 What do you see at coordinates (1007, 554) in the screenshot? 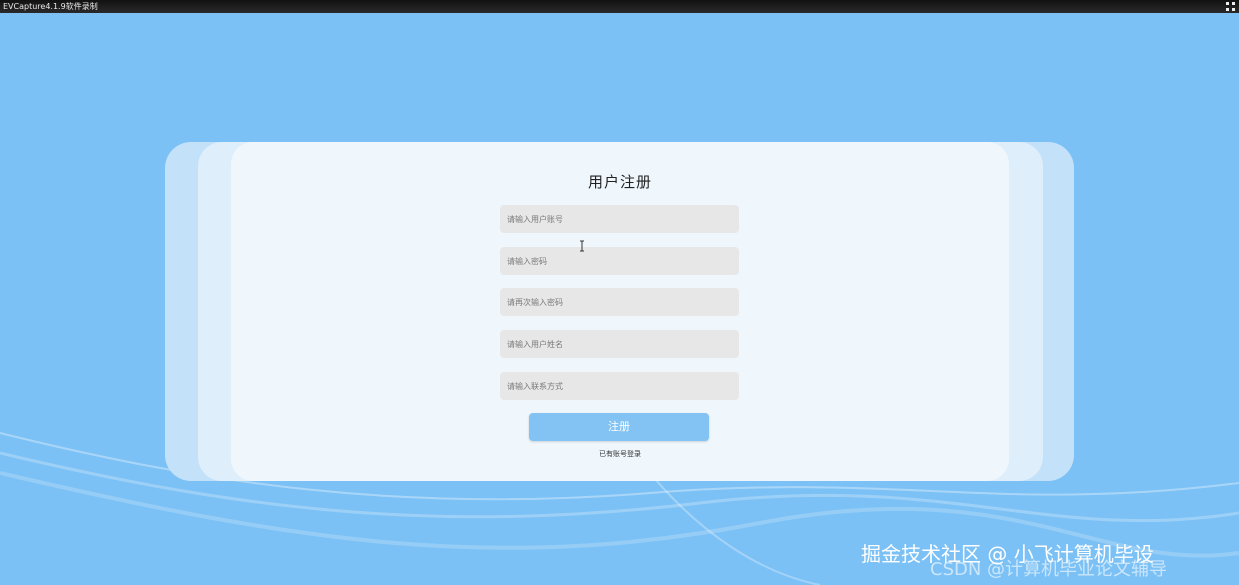
I see `watermark-primary: 掘金技术社区 @ 小飞计算机毕设` at bounding box center [1007, 554].